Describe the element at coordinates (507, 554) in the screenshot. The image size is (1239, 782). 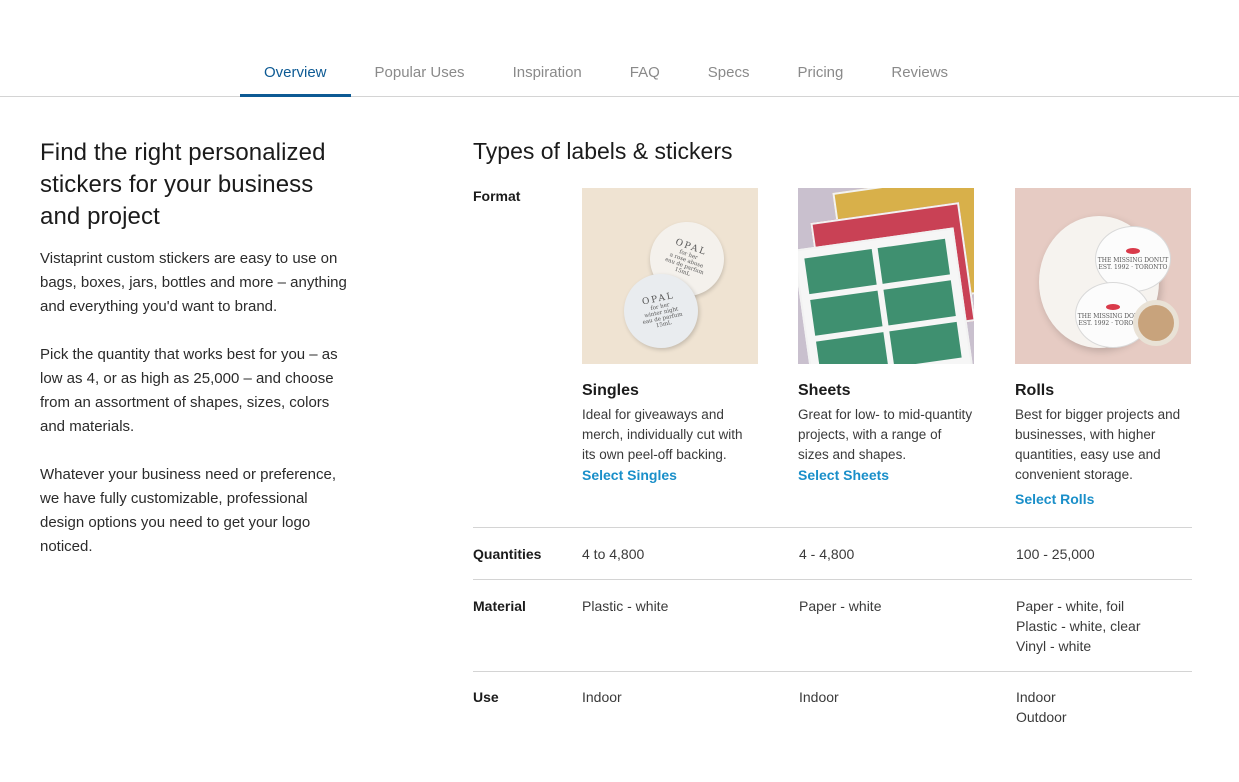
I see `row-label-quantities: Quantities` at that location.